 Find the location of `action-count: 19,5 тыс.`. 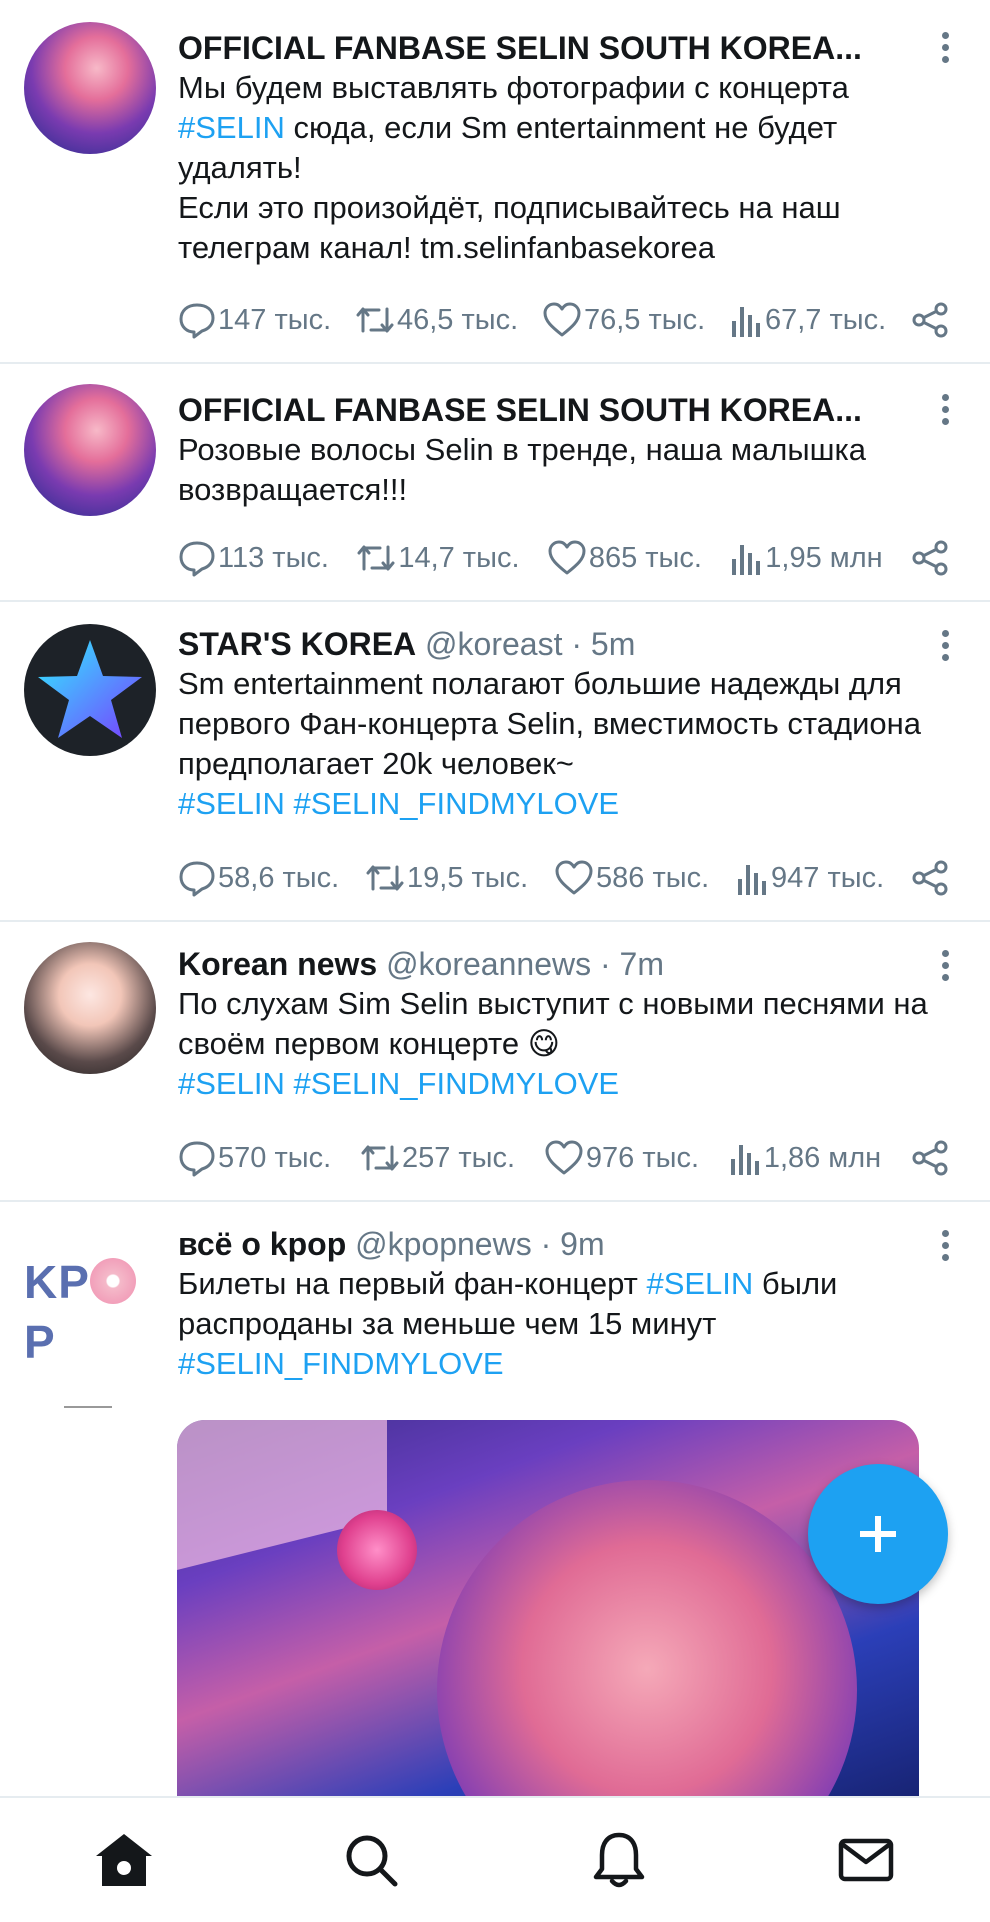

action-count: 19,5 тыс. is located at coordinates (468, 877).